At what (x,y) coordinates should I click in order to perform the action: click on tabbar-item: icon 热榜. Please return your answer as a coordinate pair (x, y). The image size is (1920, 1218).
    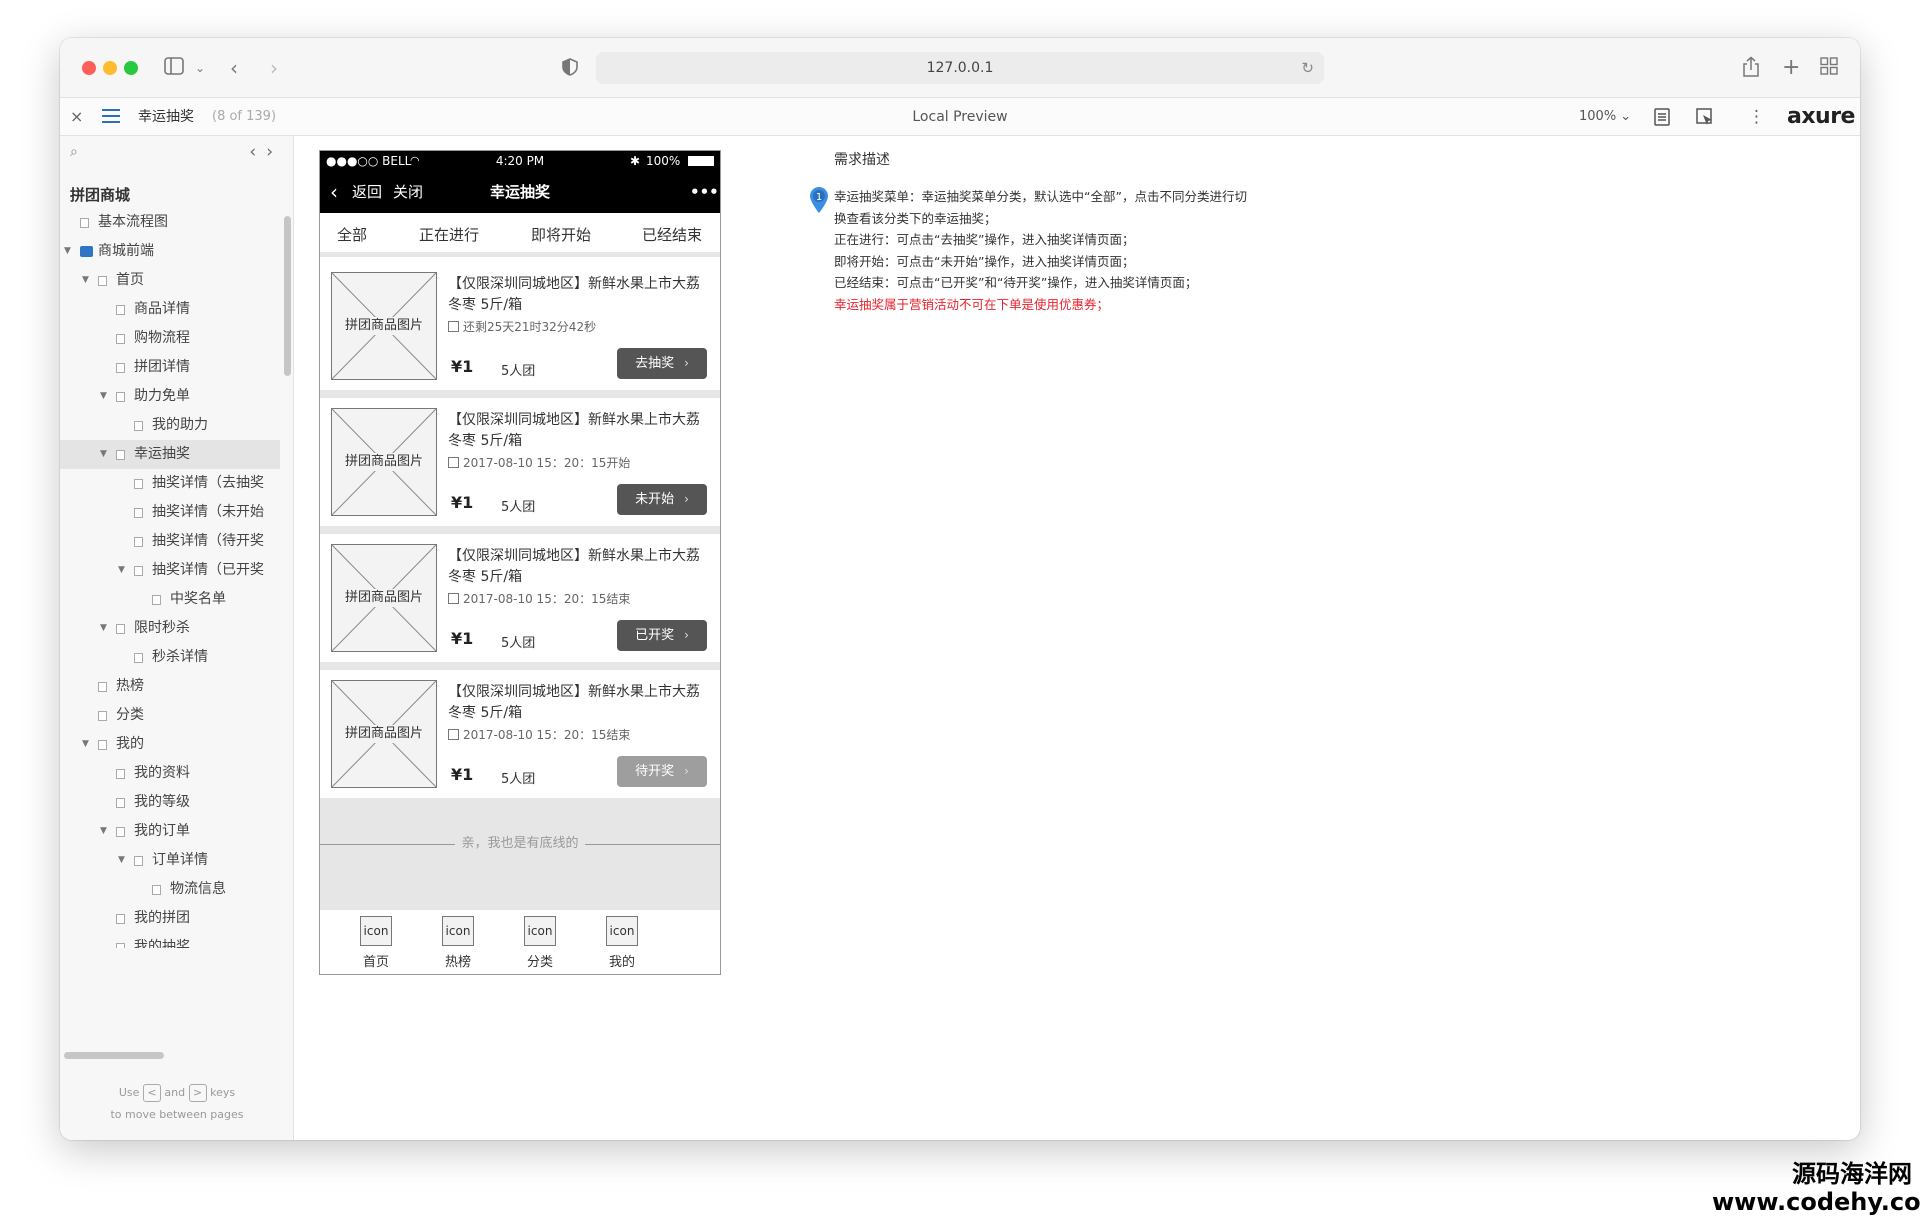
    Looking at the image, I should click on (458, 943).